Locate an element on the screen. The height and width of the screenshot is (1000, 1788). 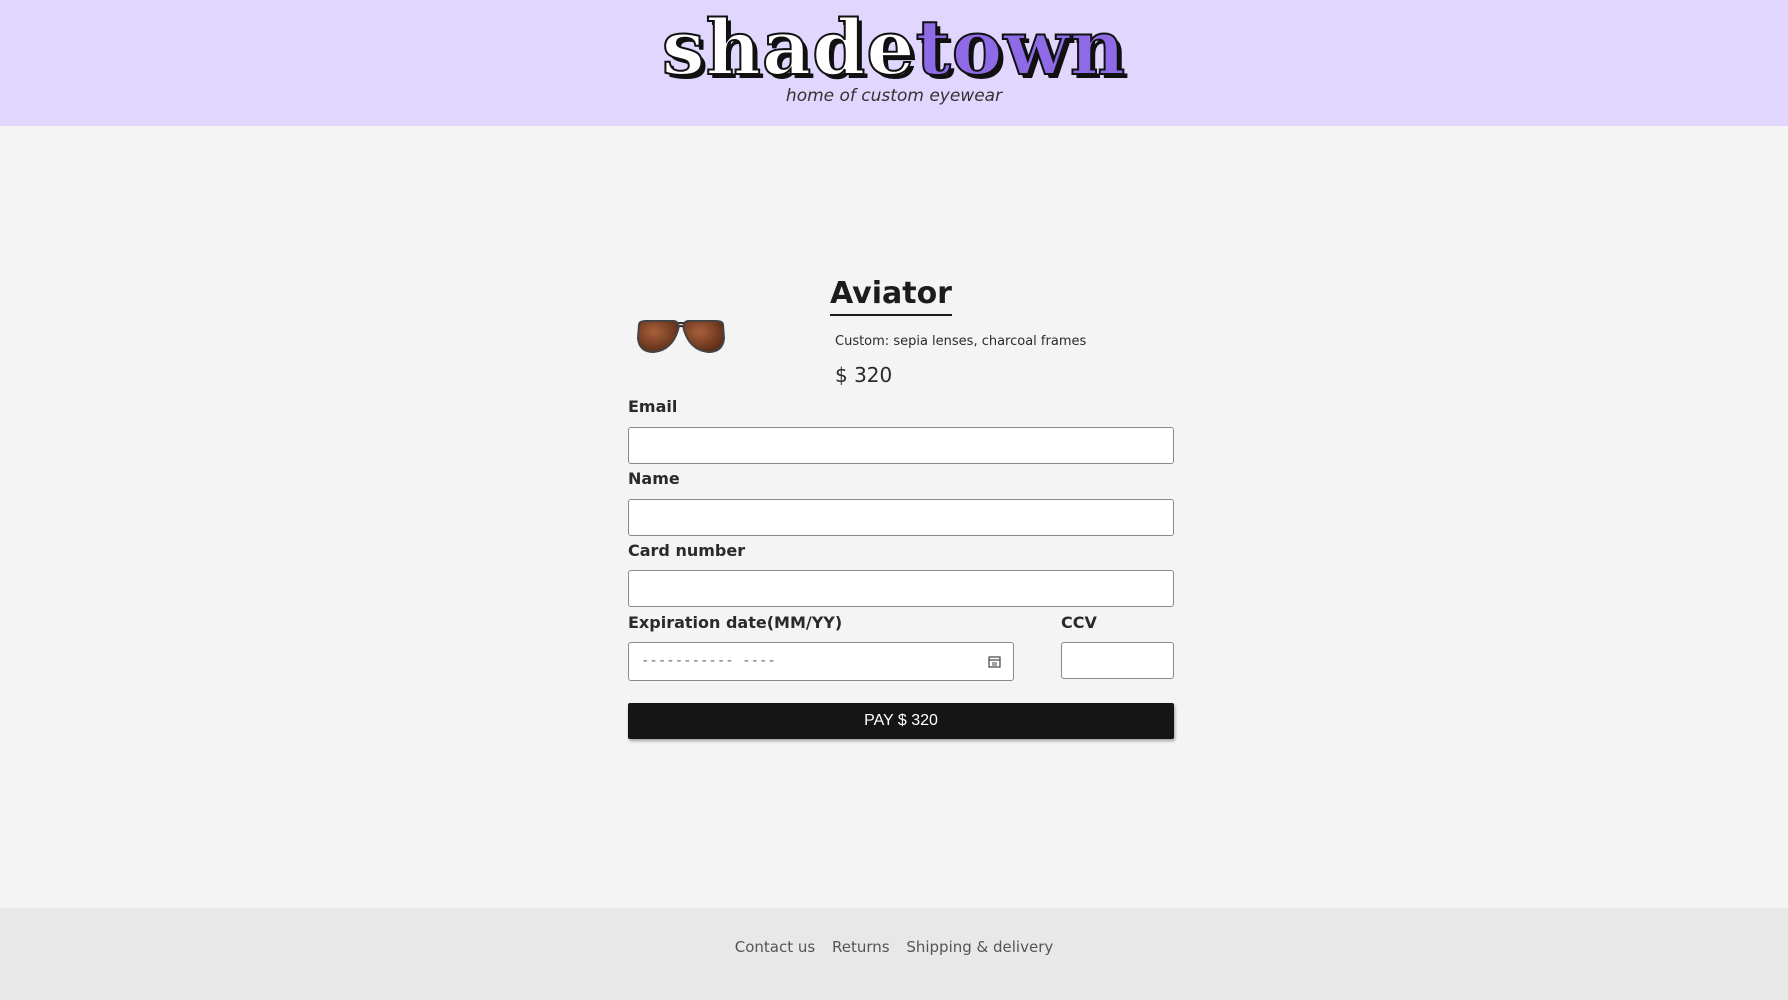
calendar-icon is located at coordinates (994, 661).